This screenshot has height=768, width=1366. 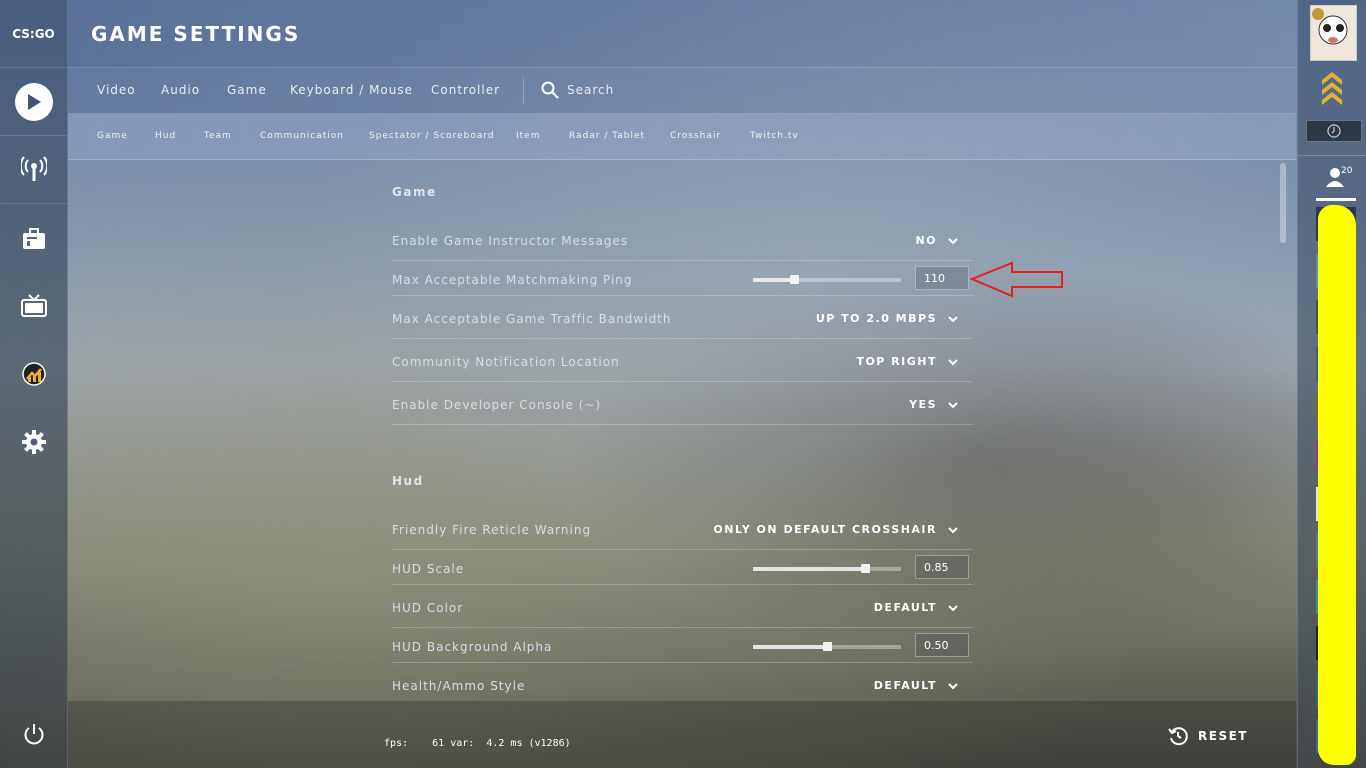 What do you see at coordinates (607, 136) in the screenshot?
I see `subtab-radar-tablet: Radar / Tablet` at bounding box center [607, 136].